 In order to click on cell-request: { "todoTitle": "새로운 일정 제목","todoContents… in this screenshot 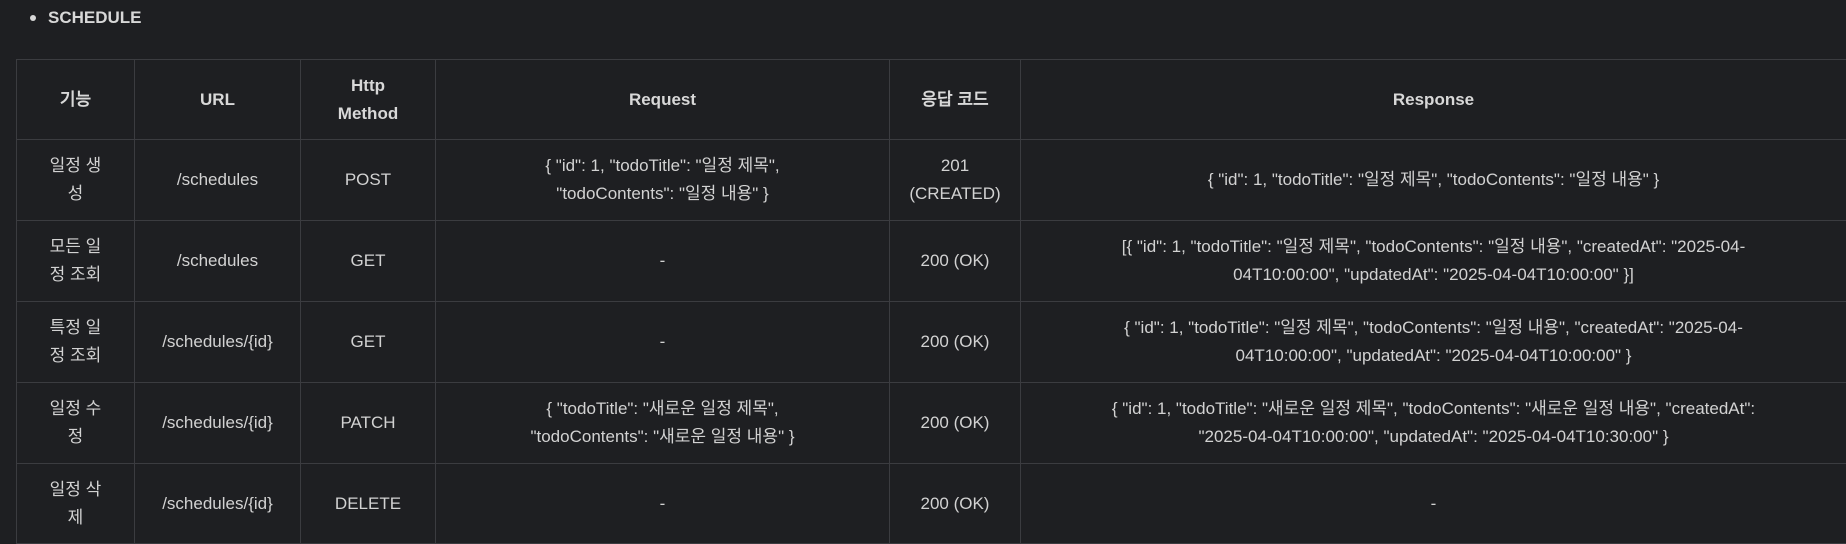, I will do `click(663, 423)`.